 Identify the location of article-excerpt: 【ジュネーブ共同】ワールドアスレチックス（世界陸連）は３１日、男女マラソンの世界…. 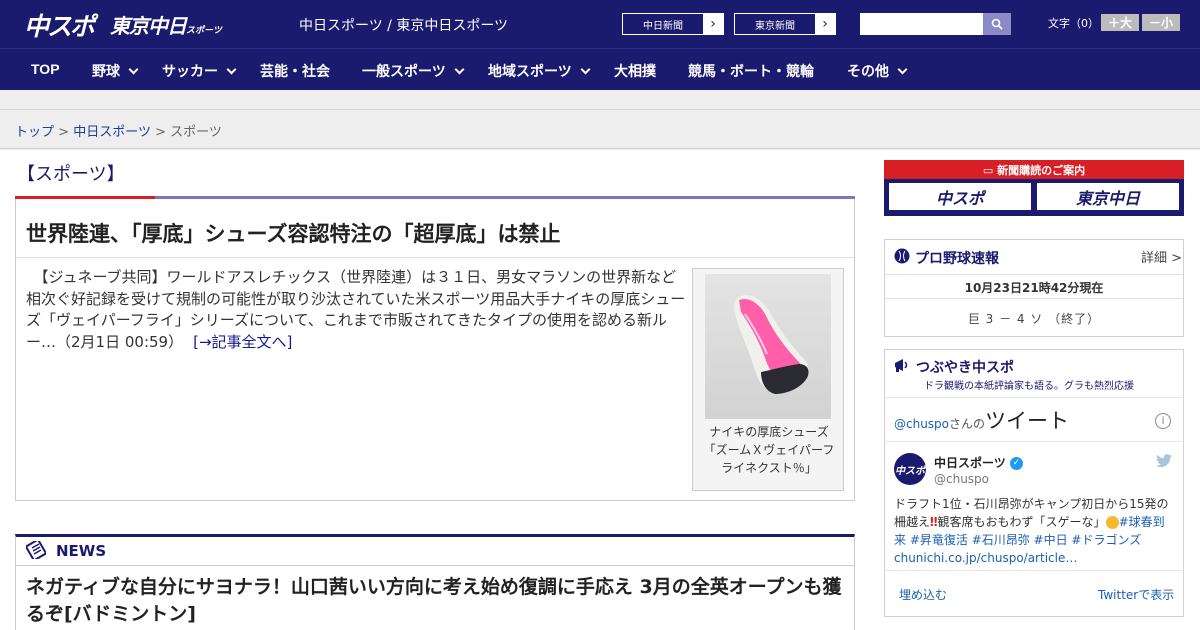
(356, 309).